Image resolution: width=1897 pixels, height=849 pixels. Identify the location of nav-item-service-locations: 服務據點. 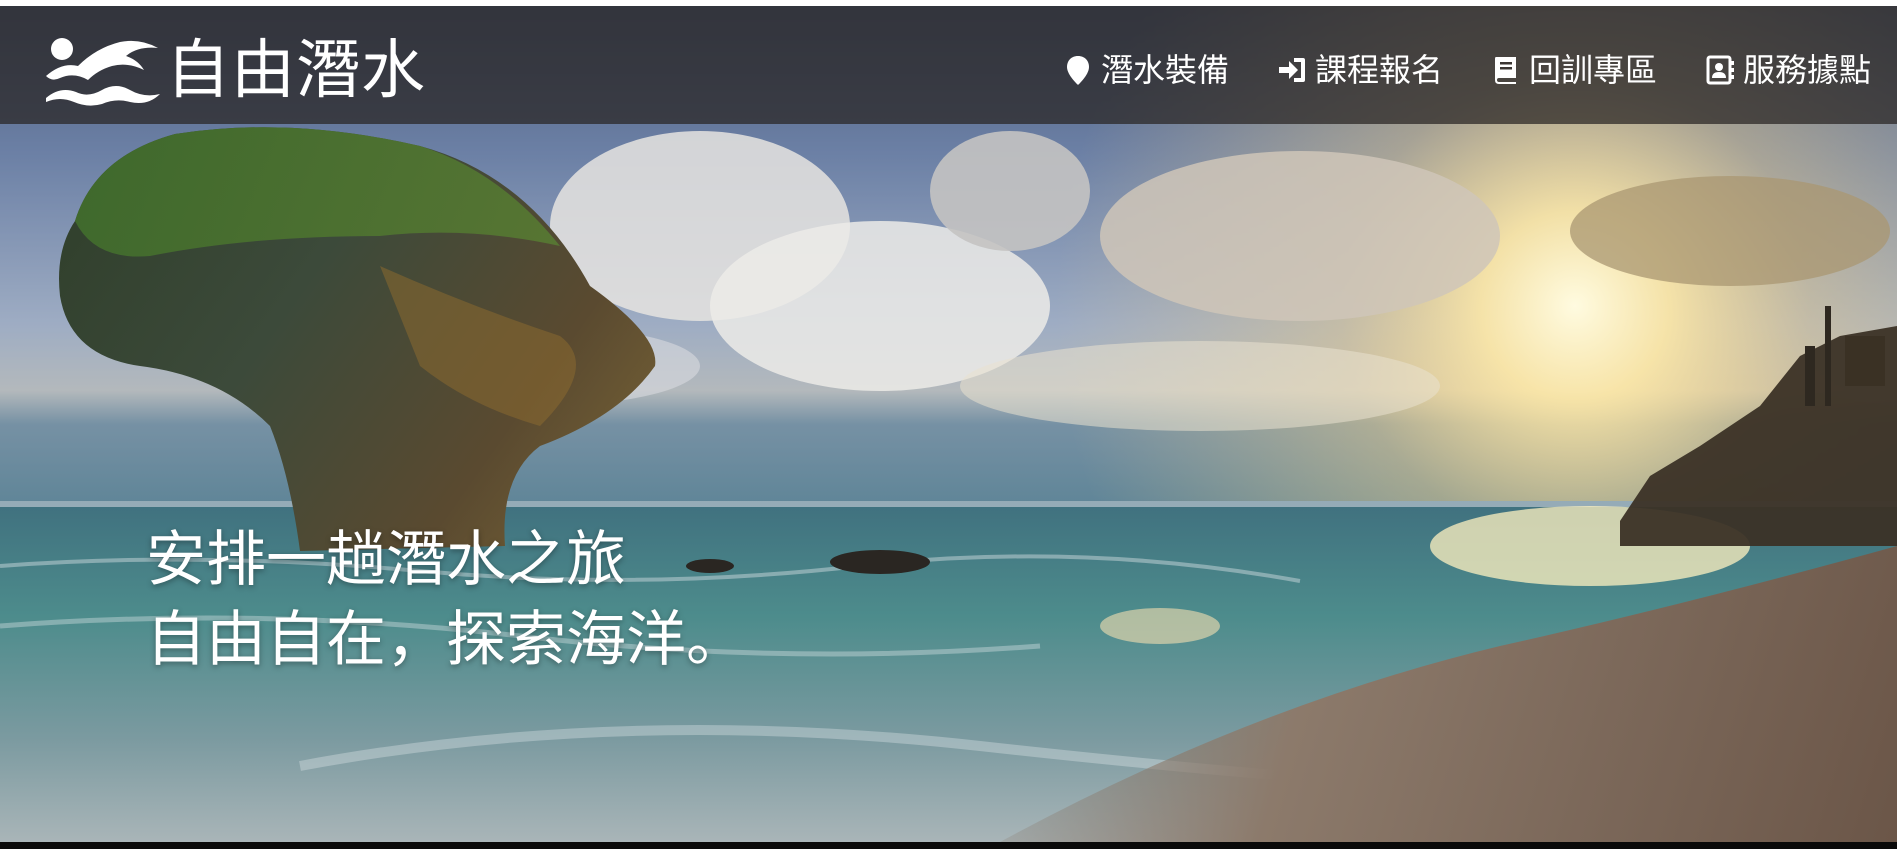
(1788, 70).